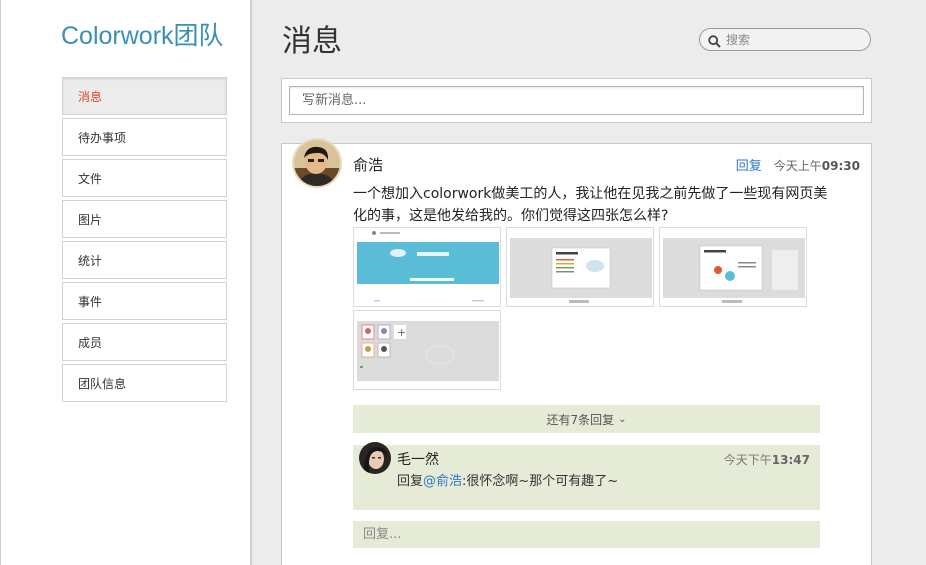  Describe the element at coordinates (144, 96) in the screenshot. I see `sidebar-item-messages: 消息` at that location.